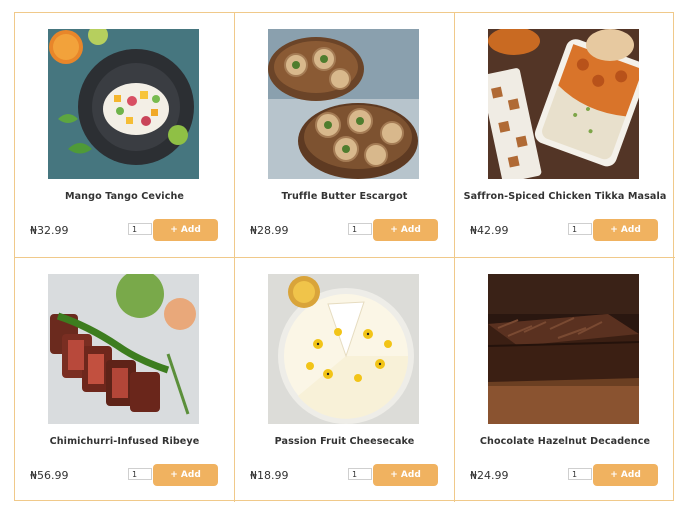 This screenshot has height=511, width=687. Describe the element at coordinates (344, 441) in the screenshot. I see `product-name: Passion Fruit Cheesecake` at that location.